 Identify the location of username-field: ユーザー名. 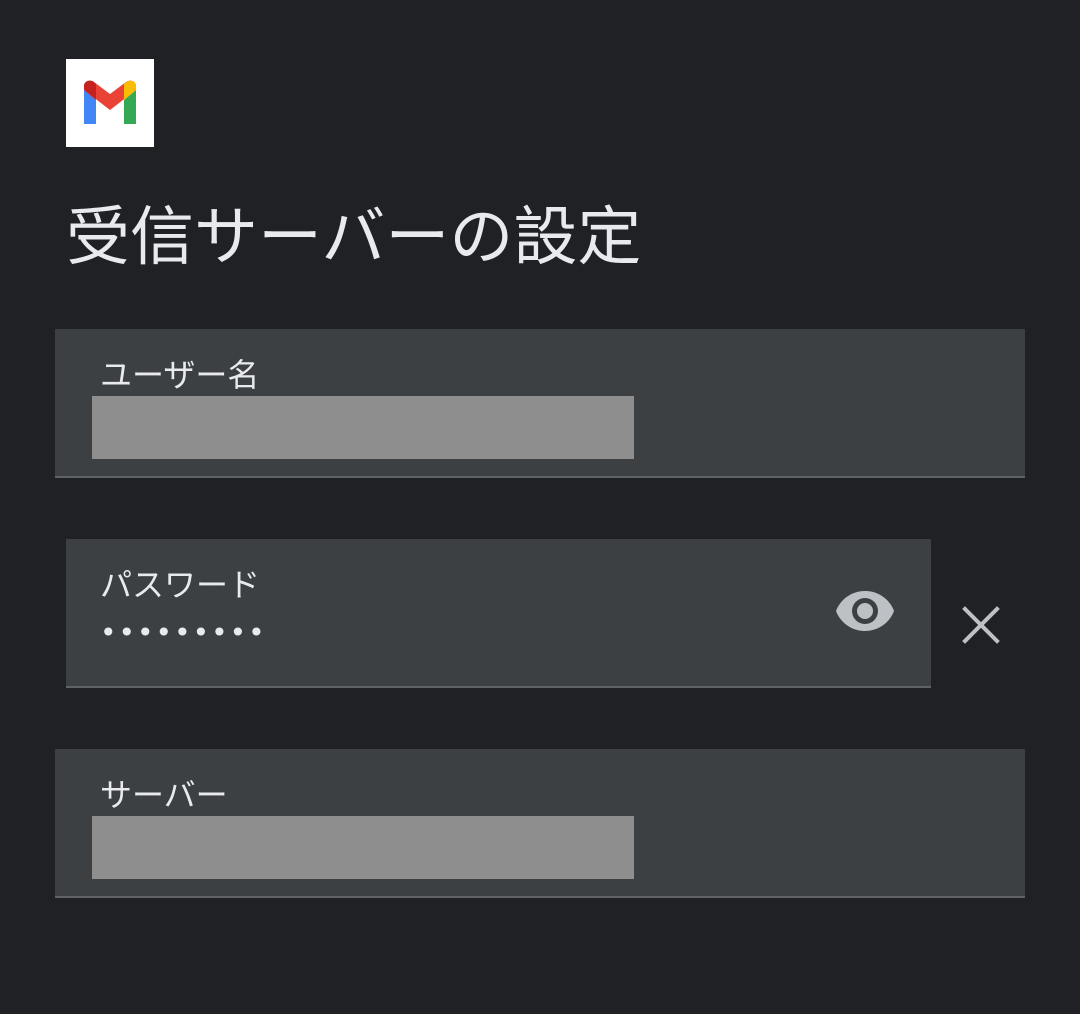
(540, 403).